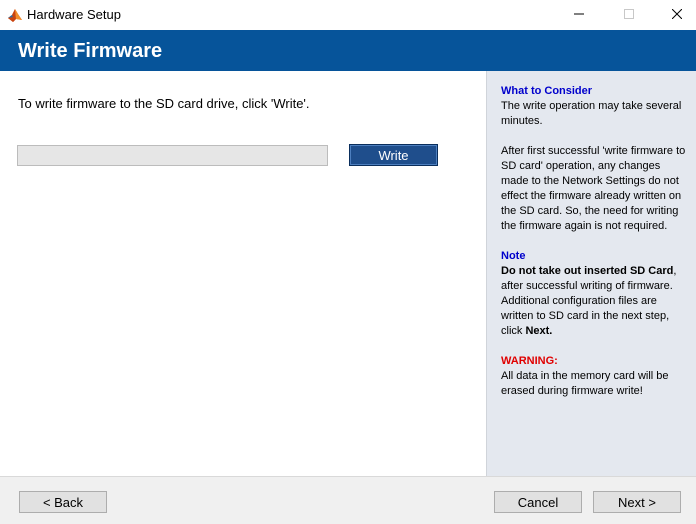  What do you see at coordinates (529, 361) in the screenshot?
I see `warning-heading: WARNING:` at bounding box center [529, 361].